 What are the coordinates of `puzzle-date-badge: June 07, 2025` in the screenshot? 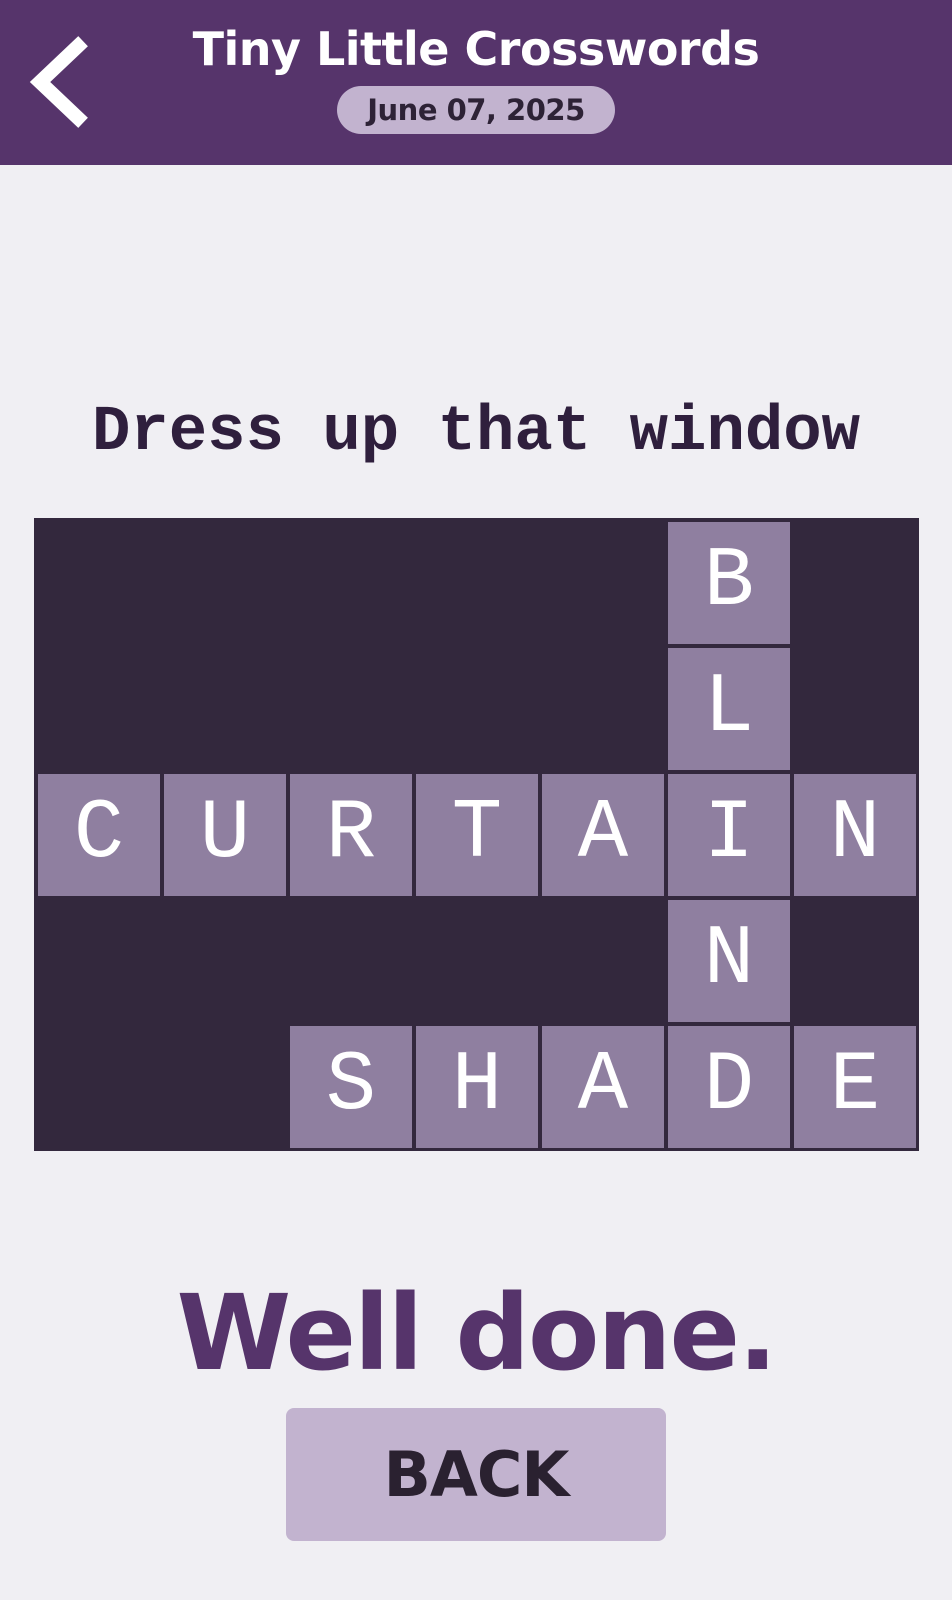 It's located at (476, 110).